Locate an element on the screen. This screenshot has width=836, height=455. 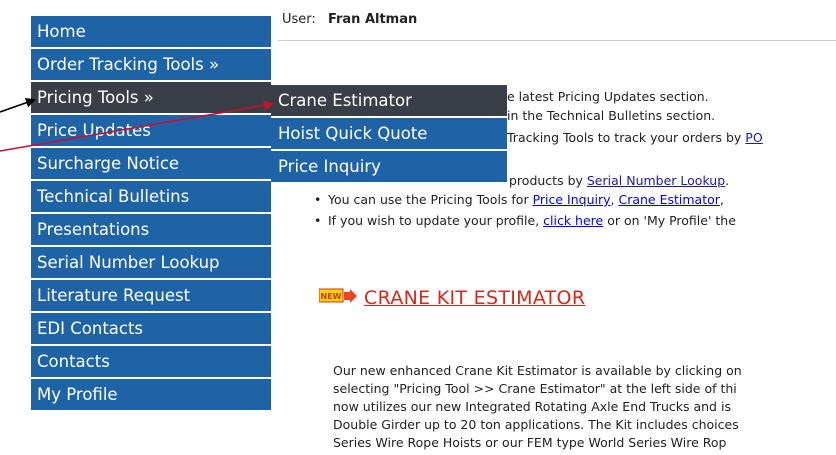
red-arrow is located at coordinates (137, 126).